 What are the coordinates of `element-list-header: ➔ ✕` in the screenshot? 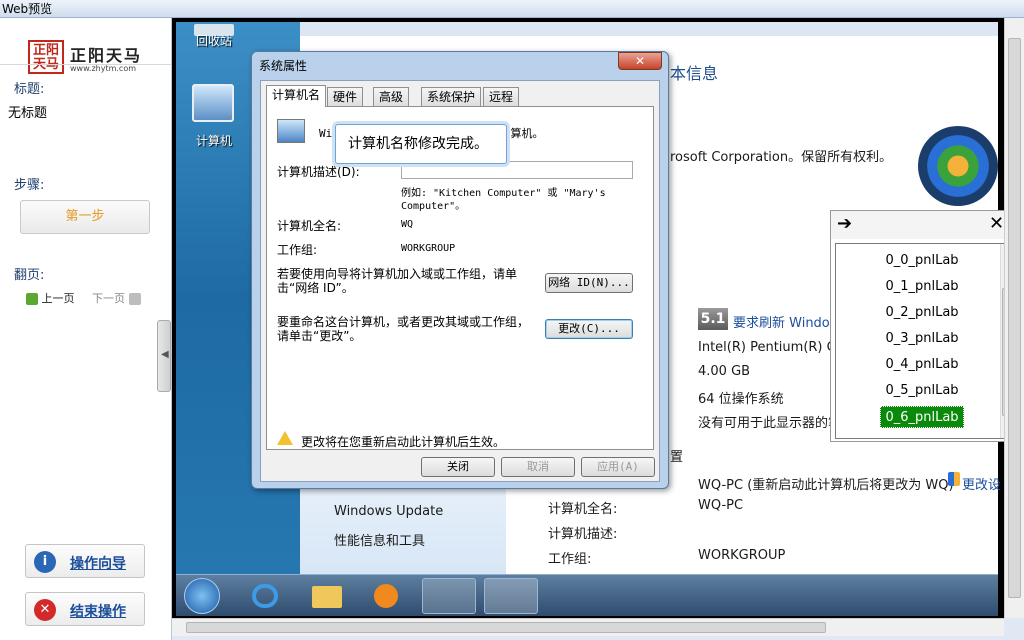 It's located at (924, 225).